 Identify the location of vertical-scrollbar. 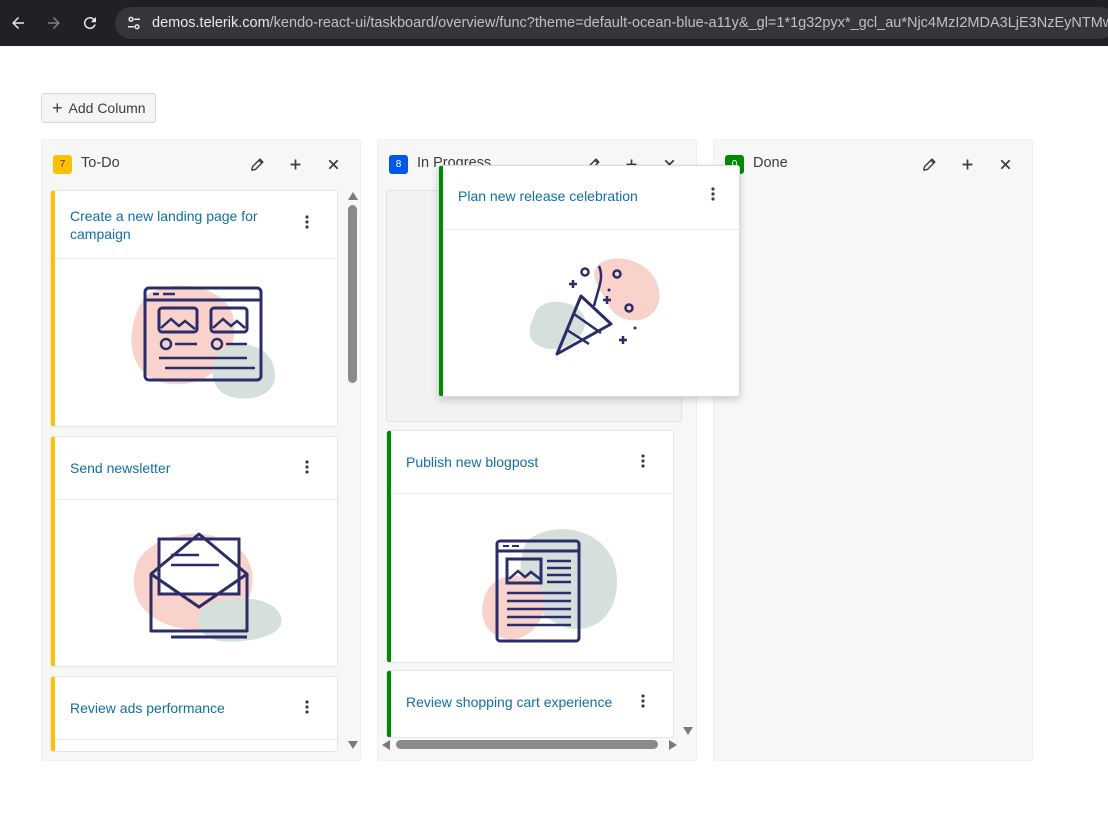
(353, 471).